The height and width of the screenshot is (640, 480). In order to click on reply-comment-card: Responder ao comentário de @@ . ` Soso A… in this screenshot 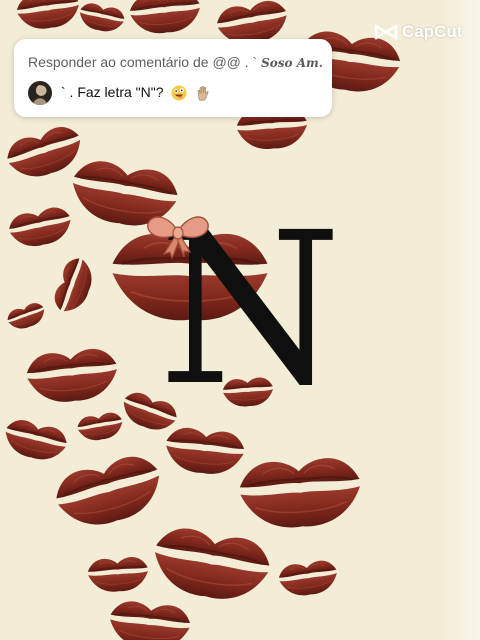, I will do `click(173, 78)`.